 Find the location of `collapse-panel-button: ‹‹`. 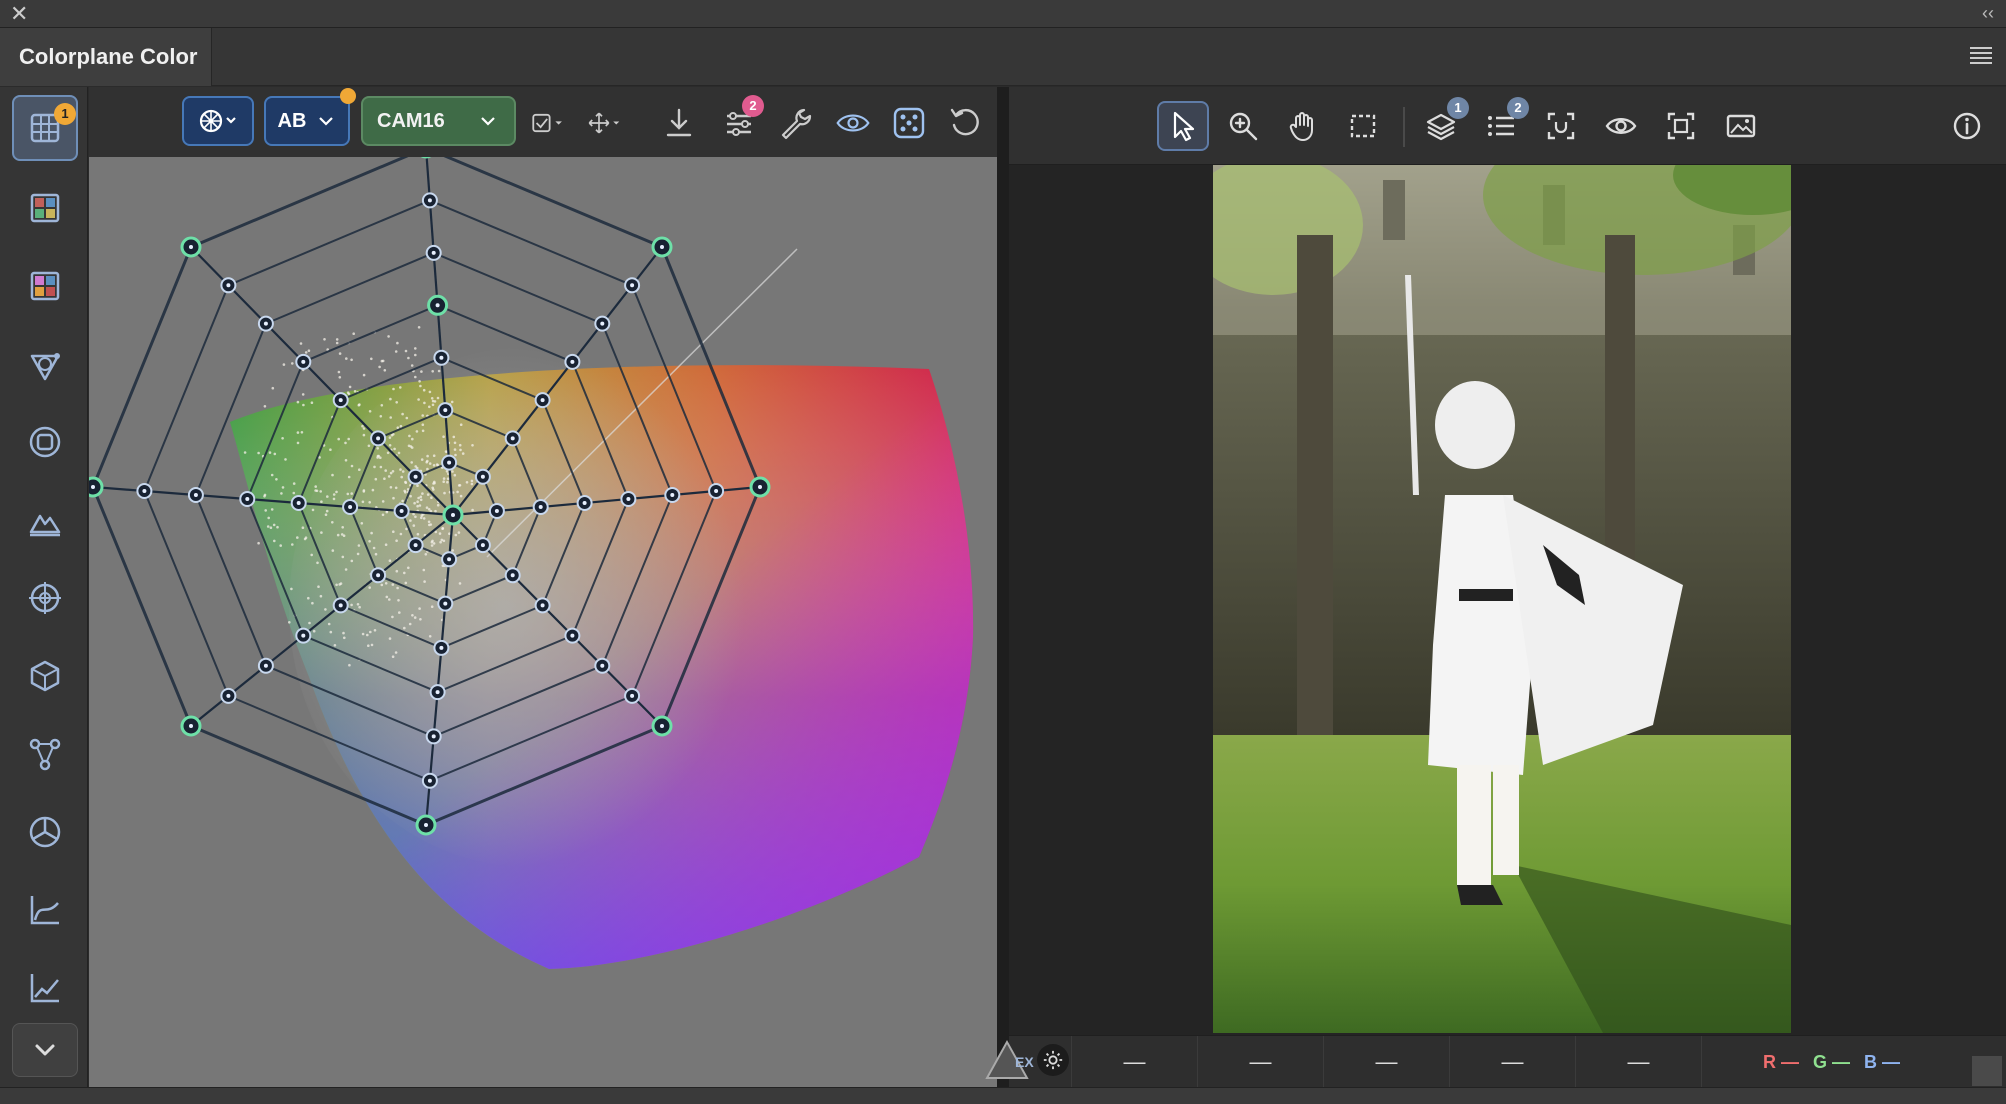

collapse-panel-button: ‹‹ is located at coordinates (1988, 13).